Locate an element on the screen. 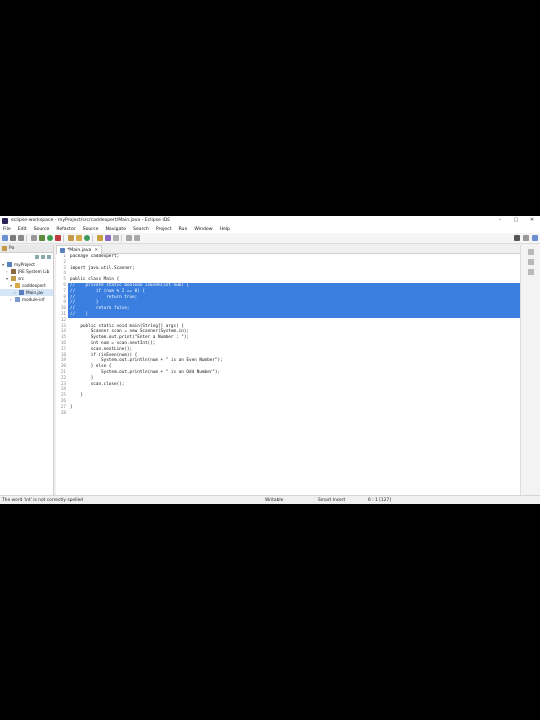 This screenshot has height=720, width=540. forward-icon is located at coordinates (137, 238).